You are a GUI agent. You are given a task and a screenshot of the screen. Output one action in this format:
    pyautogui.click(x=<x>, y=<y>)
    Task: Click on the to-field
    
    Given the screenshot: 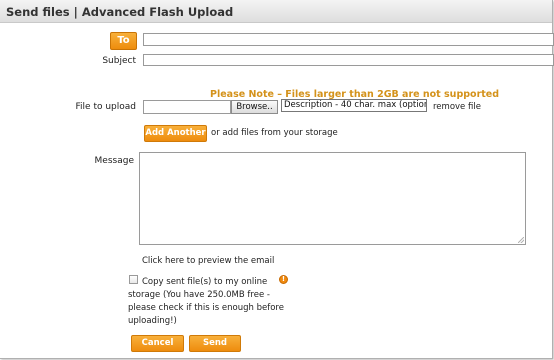 What is the action you would take?
    pyautogui.click(x=348, y=39)
    